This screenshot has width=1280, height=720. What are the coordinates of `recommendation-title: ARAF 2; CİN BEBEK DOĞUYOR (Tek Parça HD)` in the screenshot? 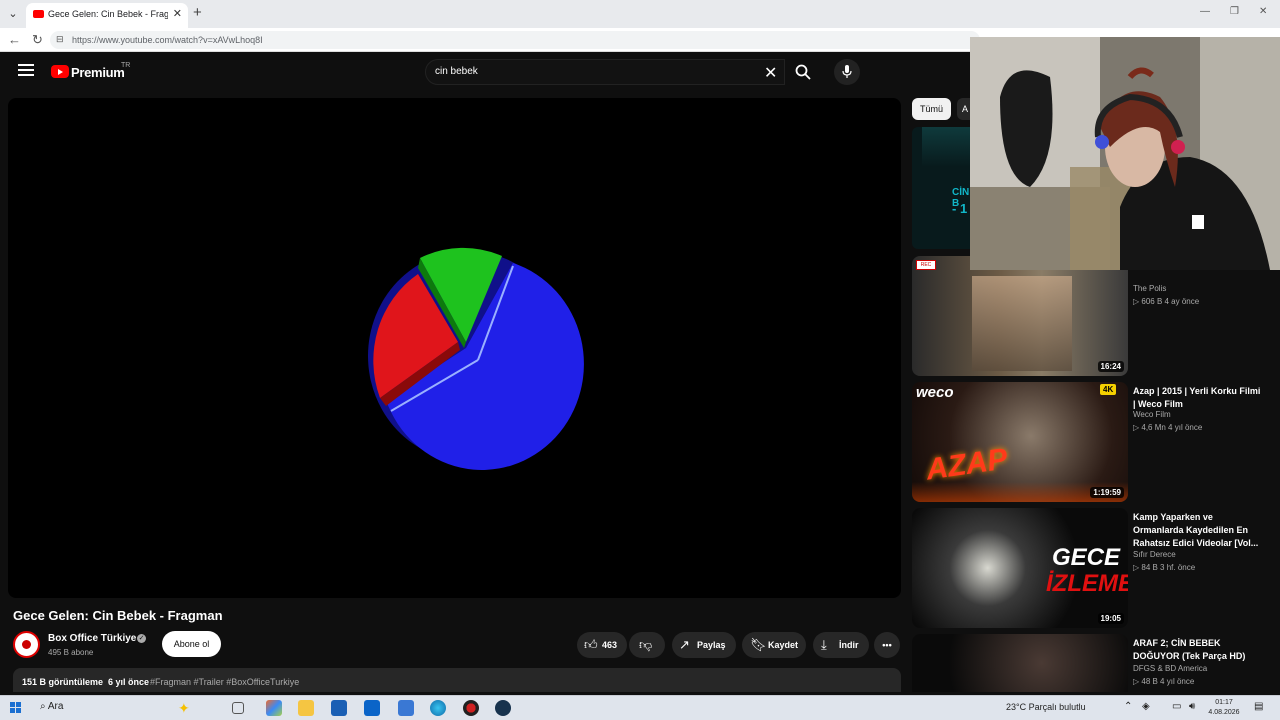 It's located at (1198, 650).